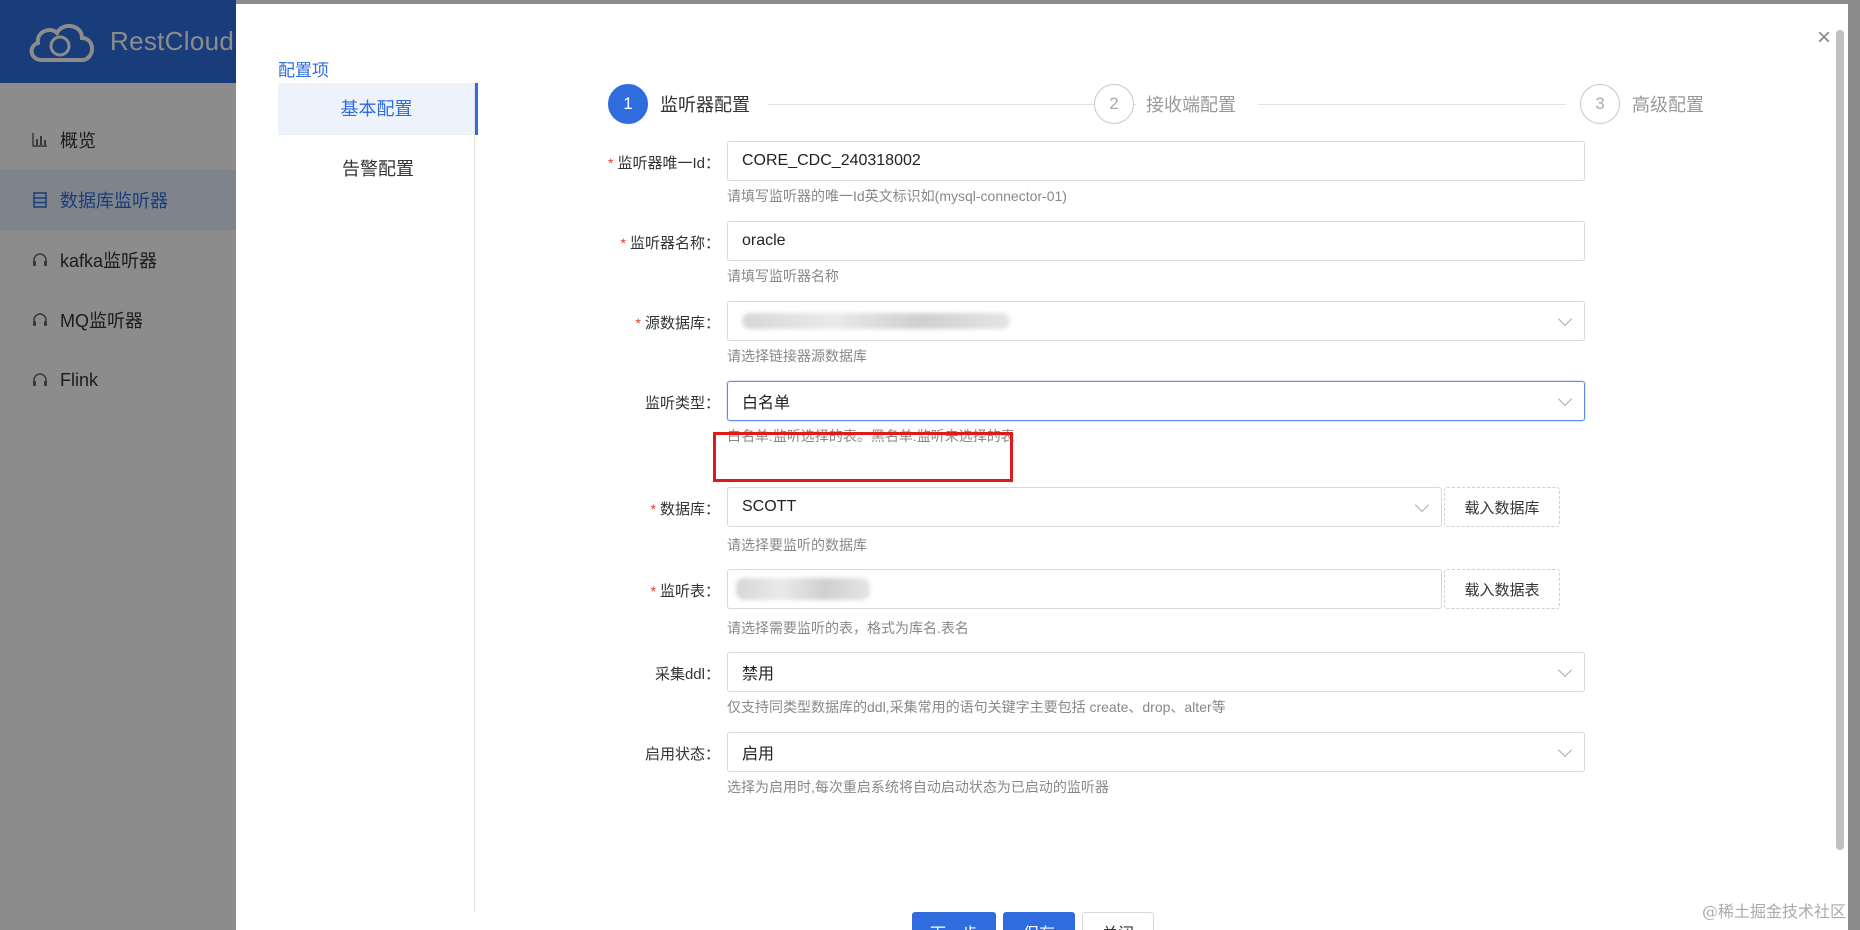  I want to click on watermark: @稀土掘金技术社区, so click(1773, 911).